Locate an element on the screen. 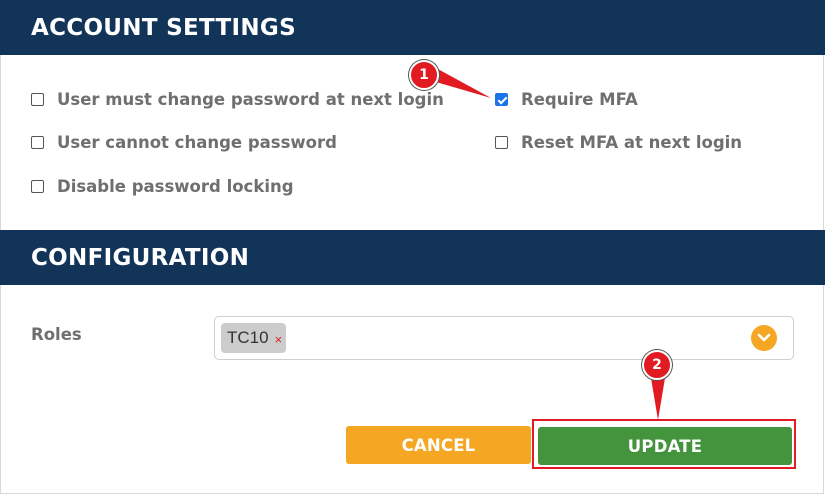 This screenshot has height=494, width=825. callout-1-arrow is located at coordinates (463, 83).